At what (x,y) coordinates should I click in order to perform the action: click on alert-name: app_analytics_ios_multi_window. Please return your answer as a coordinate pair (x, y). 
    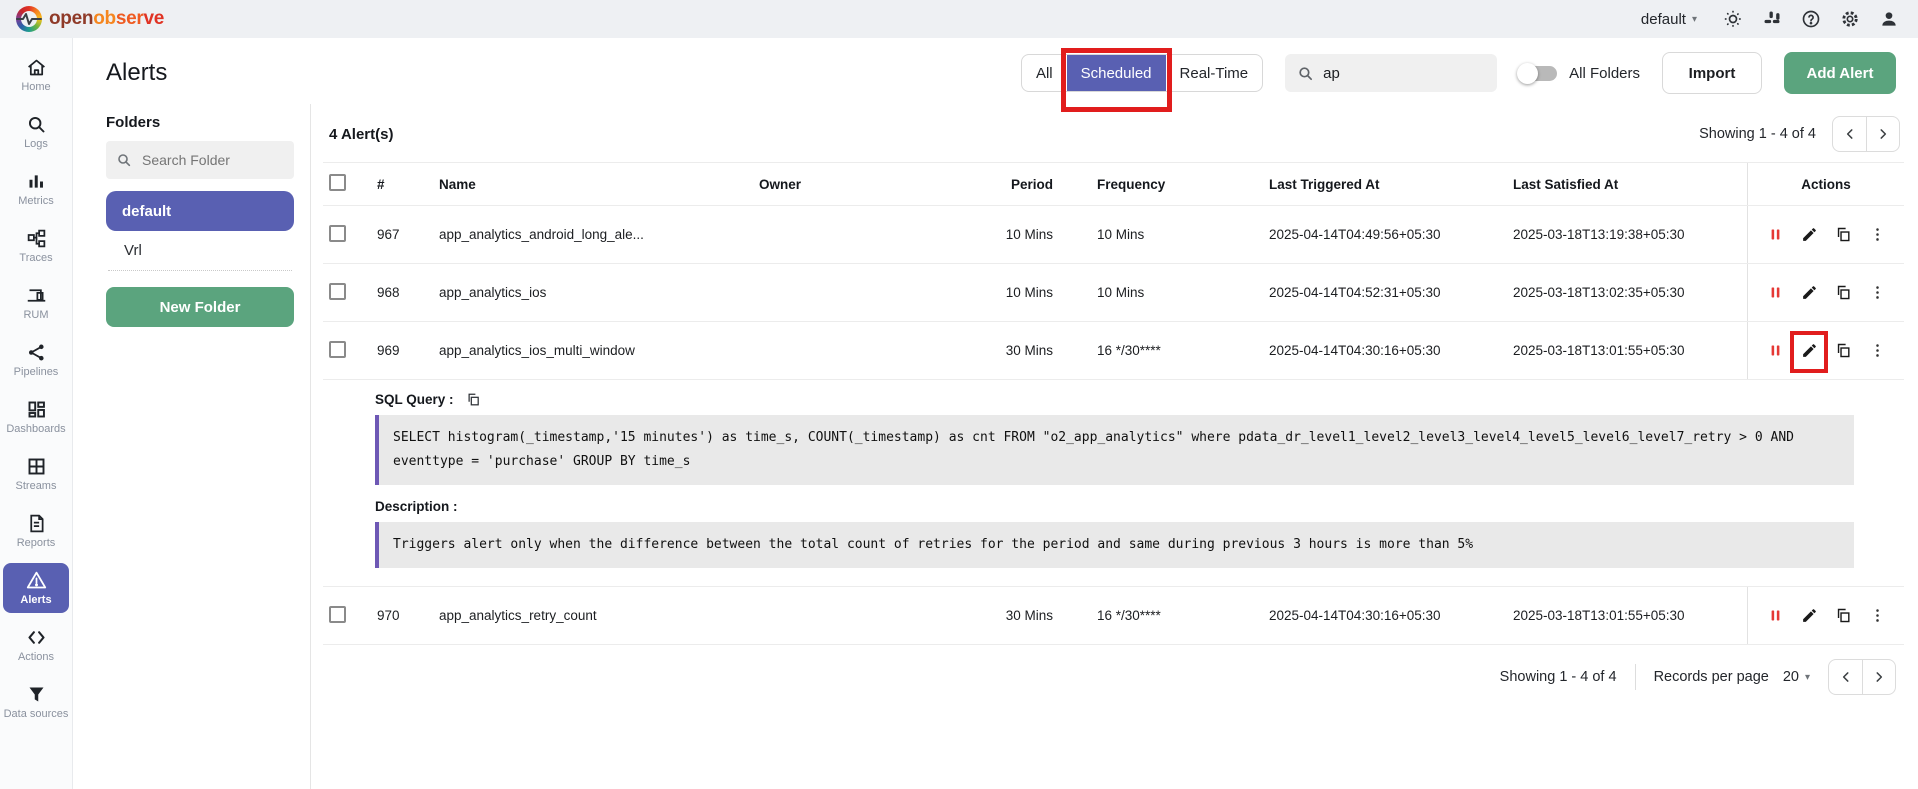
    Looking at the image, I should click on (537, 350).